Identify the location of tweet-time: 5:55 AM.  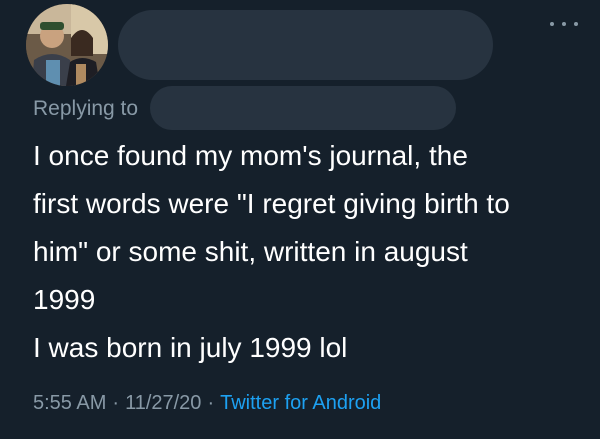
(69, 403).